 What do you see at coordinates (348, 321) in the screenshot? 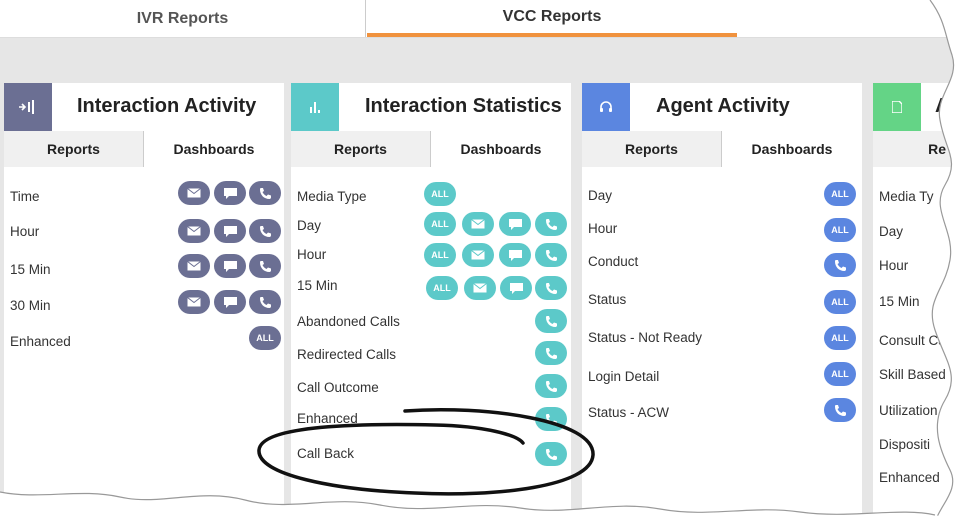
I see `list-item: Abandoned Calls` at bounding box center [348, 321].